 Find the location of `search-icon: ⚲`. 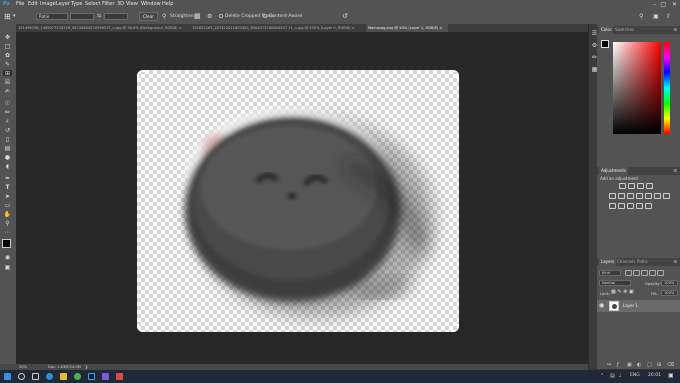

search-icon: ⚲ is located at coordinates (641, 16).